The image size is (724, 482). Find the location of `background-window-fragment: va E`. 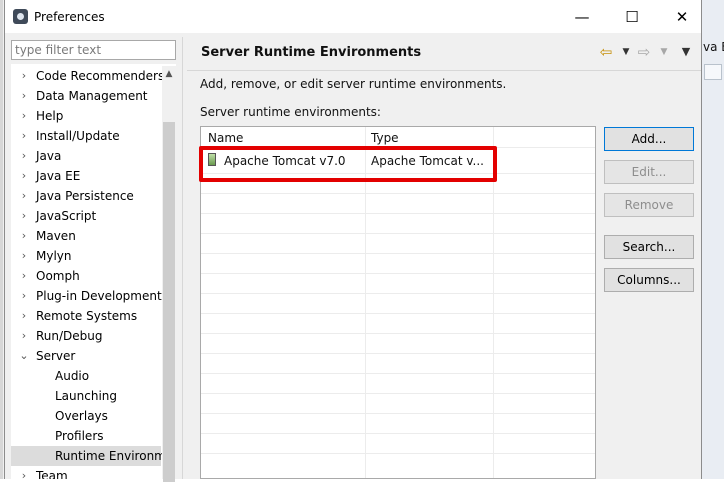

background-window-fragment: va E is located at coordinates (712, 239).